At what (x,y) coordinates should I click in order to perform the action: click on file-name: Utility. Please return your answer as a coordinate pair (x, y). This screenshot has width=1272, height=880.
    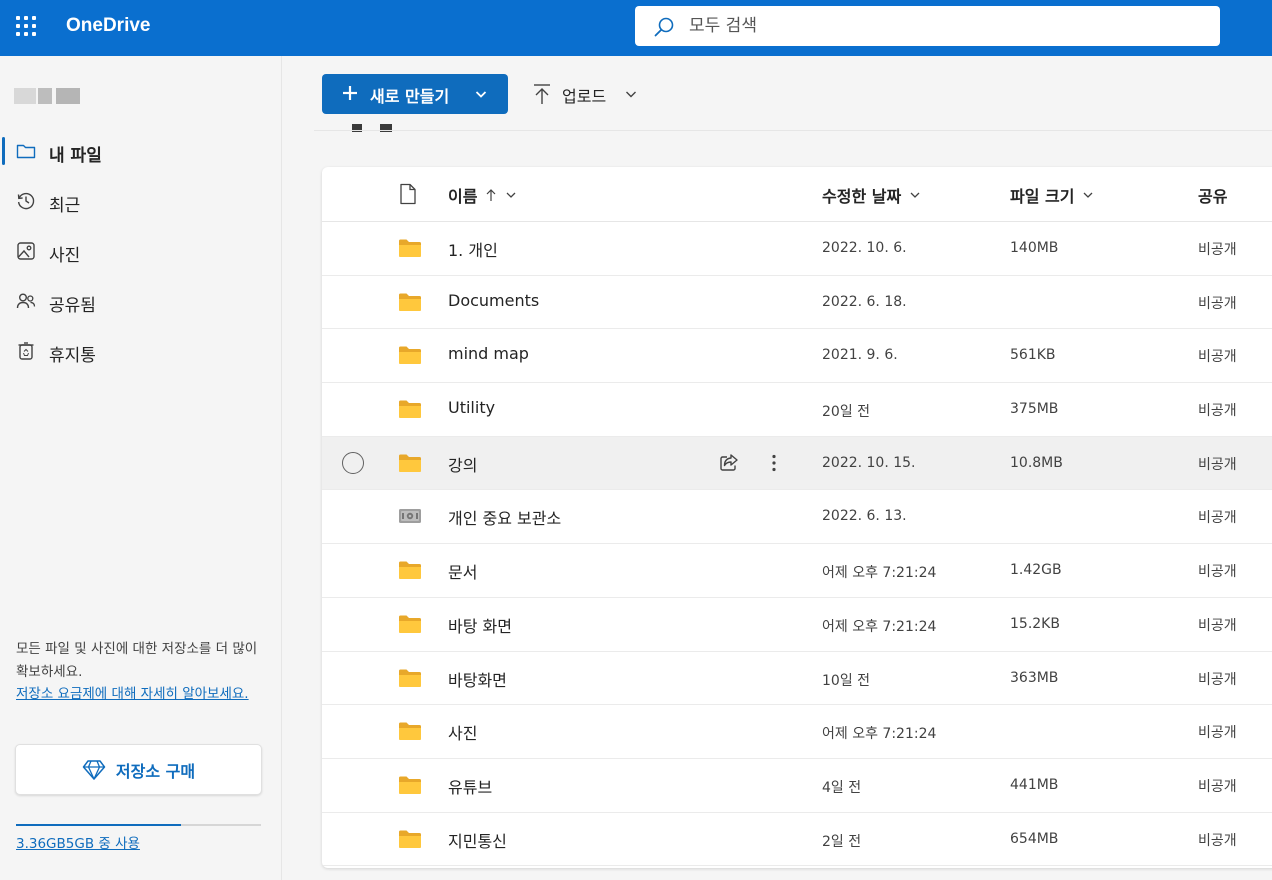
    Looking at the image, I should click on (471, 407).